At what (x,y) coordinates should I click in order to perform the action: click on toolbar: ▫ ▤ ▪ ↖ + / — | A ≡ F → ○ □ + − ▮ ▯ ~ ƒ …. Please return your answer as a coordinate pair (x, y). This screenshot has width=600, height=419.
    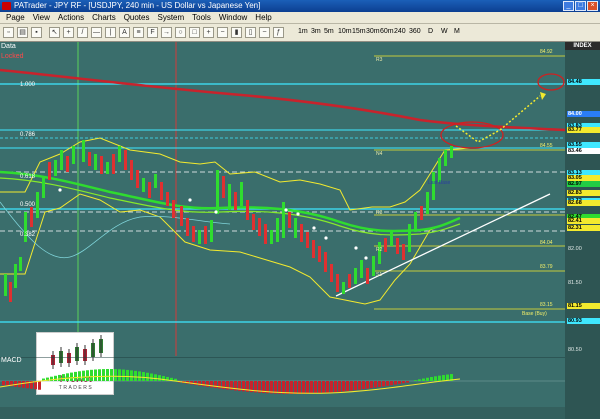
    Looking at the image, I should click on (300, 33).